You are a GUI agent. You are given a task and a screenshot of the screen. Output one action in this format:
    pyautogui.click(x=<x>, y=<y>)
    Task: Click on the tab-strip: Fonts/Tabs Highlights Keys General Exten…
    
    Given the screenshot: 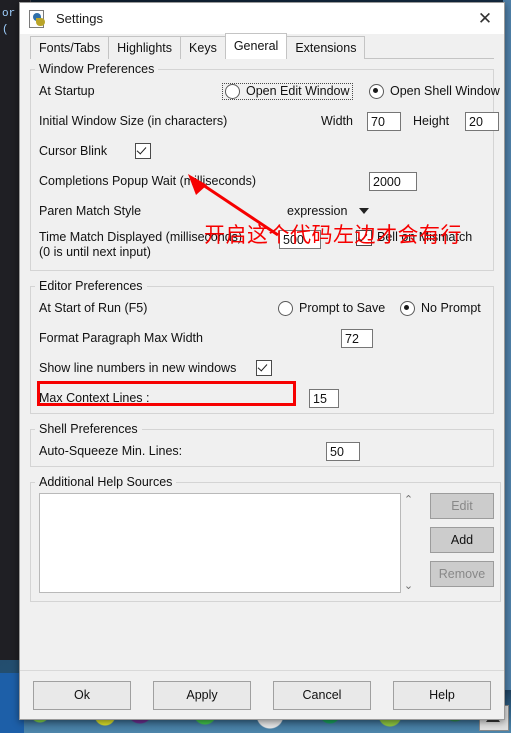 What is the action you would take?
    pyautogui.click(x=262, y=46)
    